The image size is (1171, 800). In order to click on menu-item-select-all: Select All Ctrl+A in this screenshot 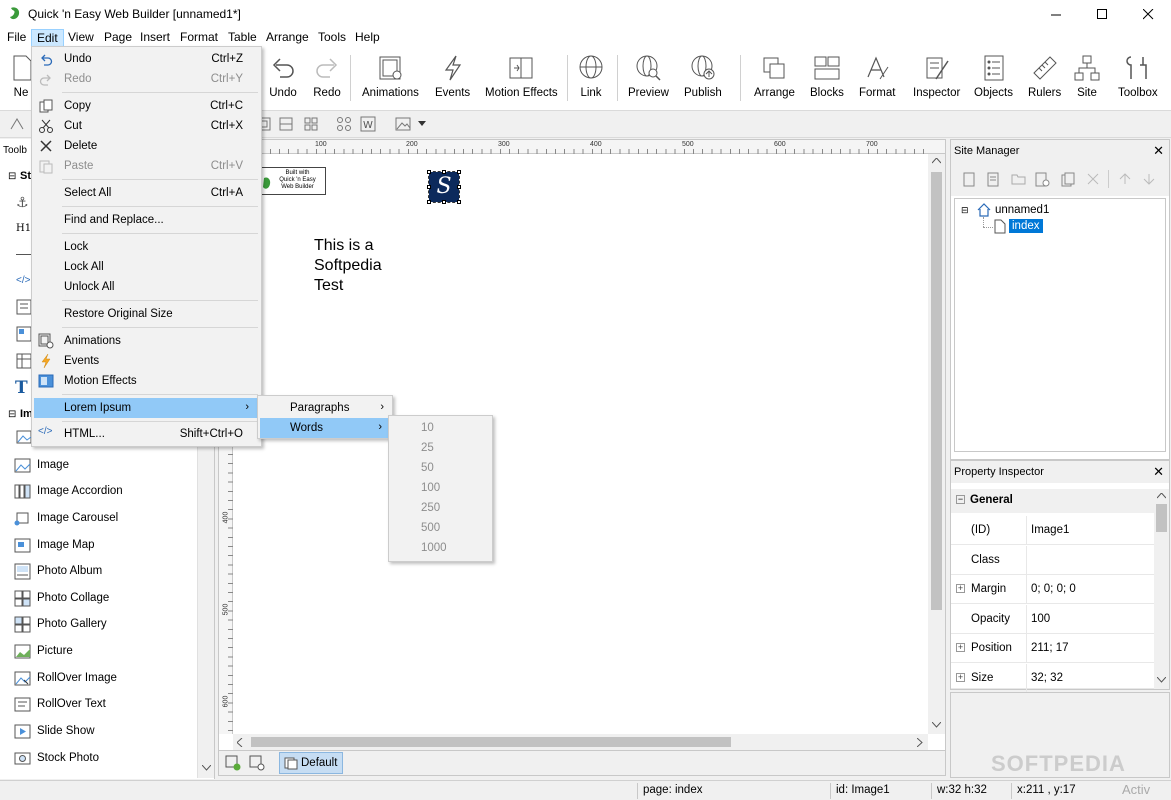, I will do `click(147, 193)`.